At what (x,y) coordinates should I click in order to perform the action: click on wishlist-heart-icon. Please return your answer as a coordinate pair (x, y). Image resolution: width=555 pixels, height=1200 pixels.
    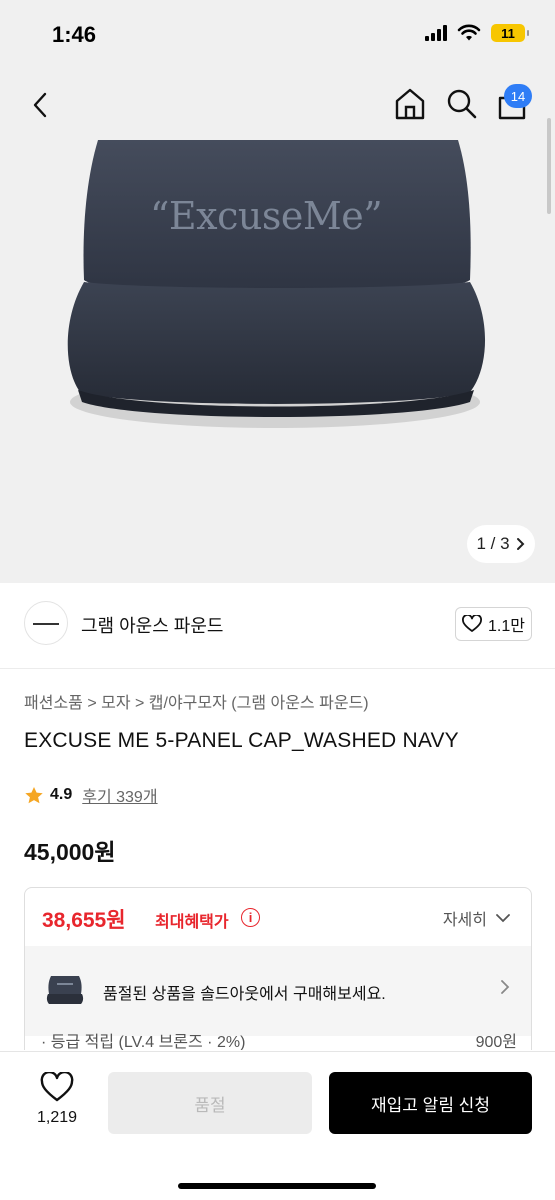
    Looking at the image, I should click on (57, 1088).